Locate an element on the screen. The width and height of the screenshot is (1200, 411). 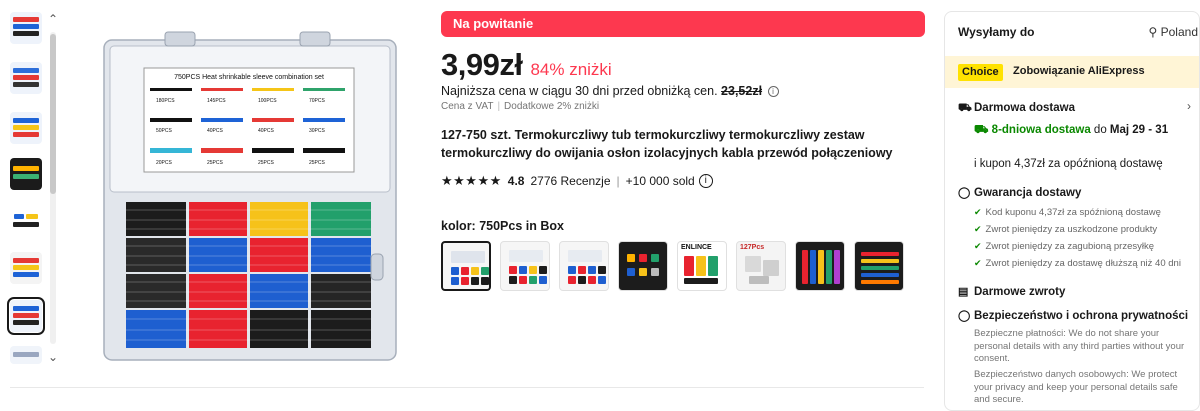
old-price: 23,52zł is located at coordinates (742, 91).